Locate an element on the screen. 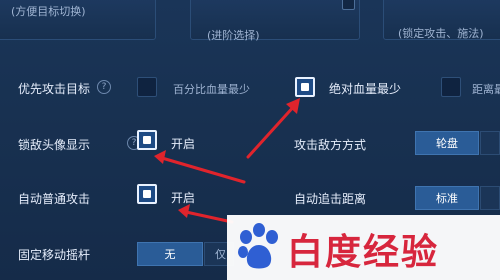  arrow-to-lock-avatar is located at coordinates (203, 170).